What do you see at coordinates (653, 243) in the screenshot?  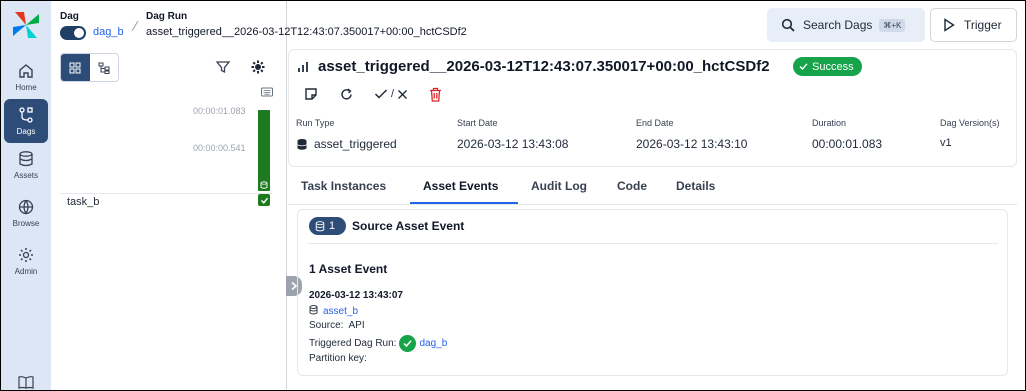 I see `section-divider` at bounding box center [653, 243].